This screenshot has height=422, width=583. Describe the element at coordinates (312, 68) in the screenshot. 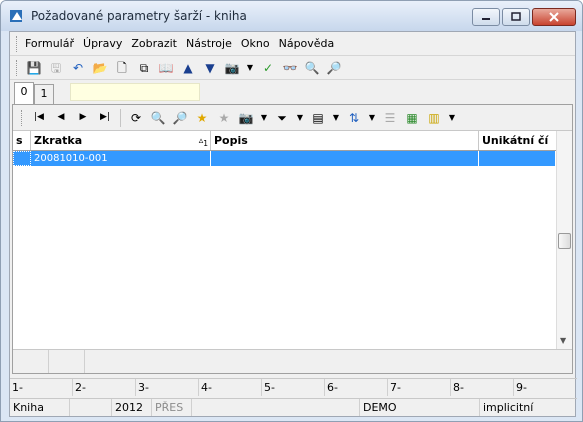

I see `binoculars-next-icon: 🔍` at that location.